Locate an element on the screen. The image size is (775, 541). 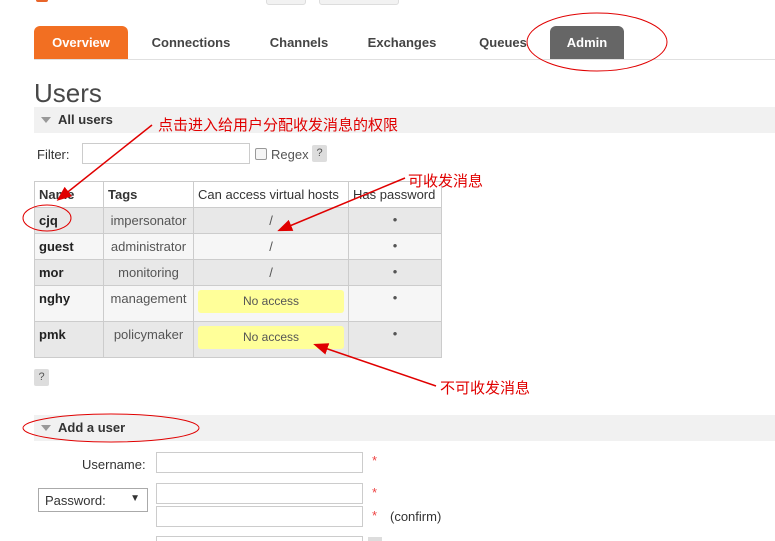
user-tags: administrator is located at coordinates (148, 246).